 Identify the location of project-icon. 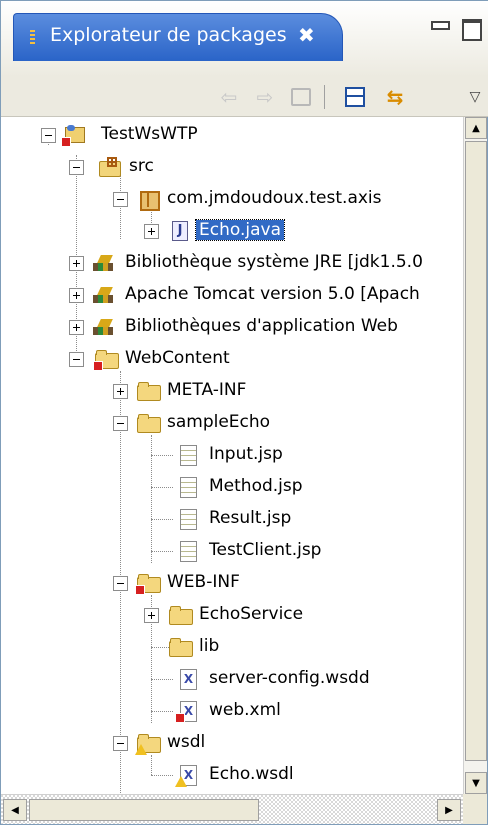
(73, 136).